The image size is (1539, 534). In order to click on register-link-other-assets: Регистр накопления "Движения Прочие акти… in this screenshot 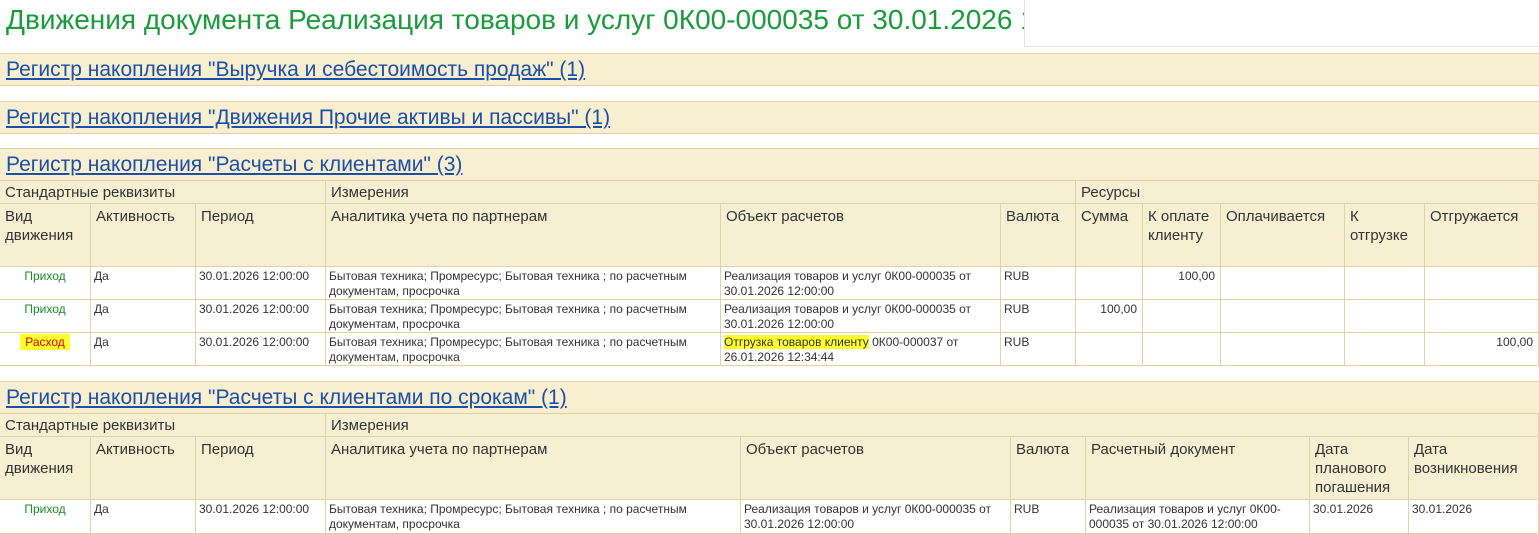, I will do `click(308, 118)`.